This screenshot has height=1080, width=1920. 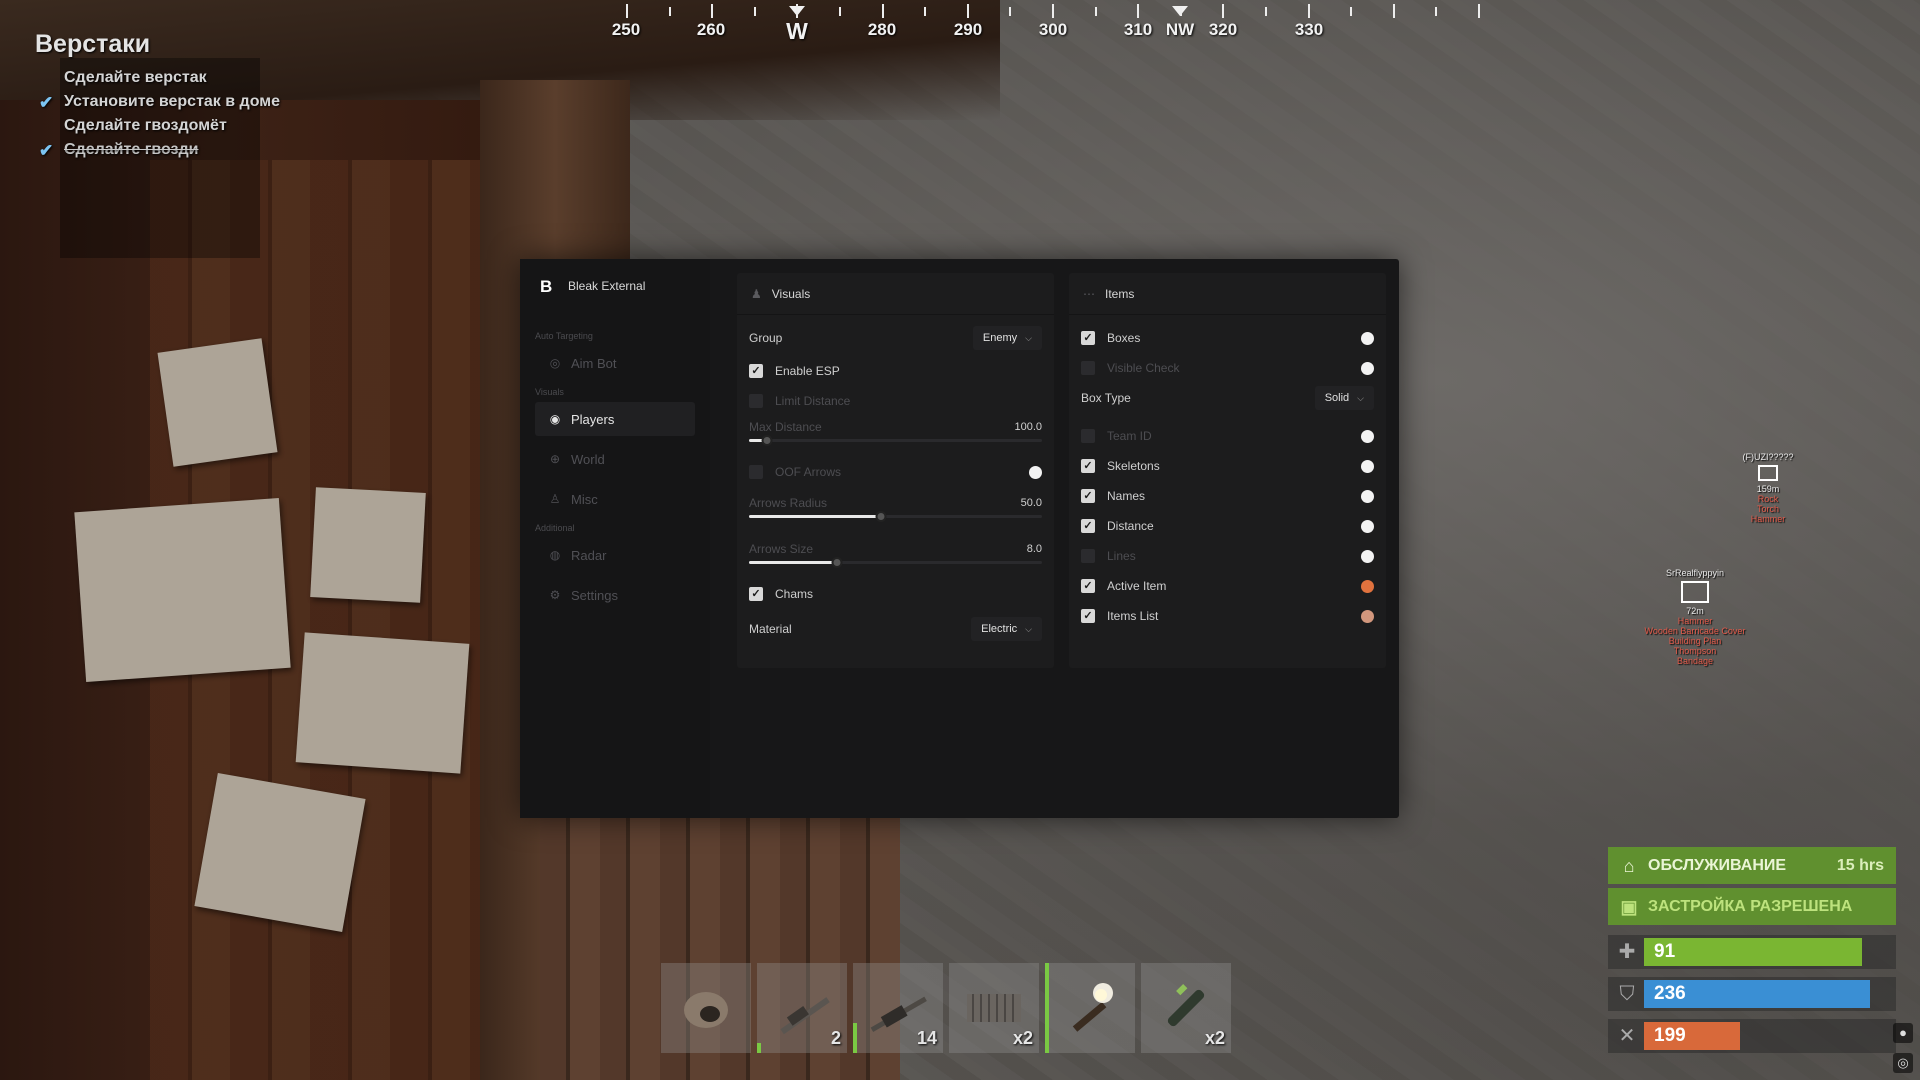 I want to click on lines-checkbox, so click(x=1088, y=556).